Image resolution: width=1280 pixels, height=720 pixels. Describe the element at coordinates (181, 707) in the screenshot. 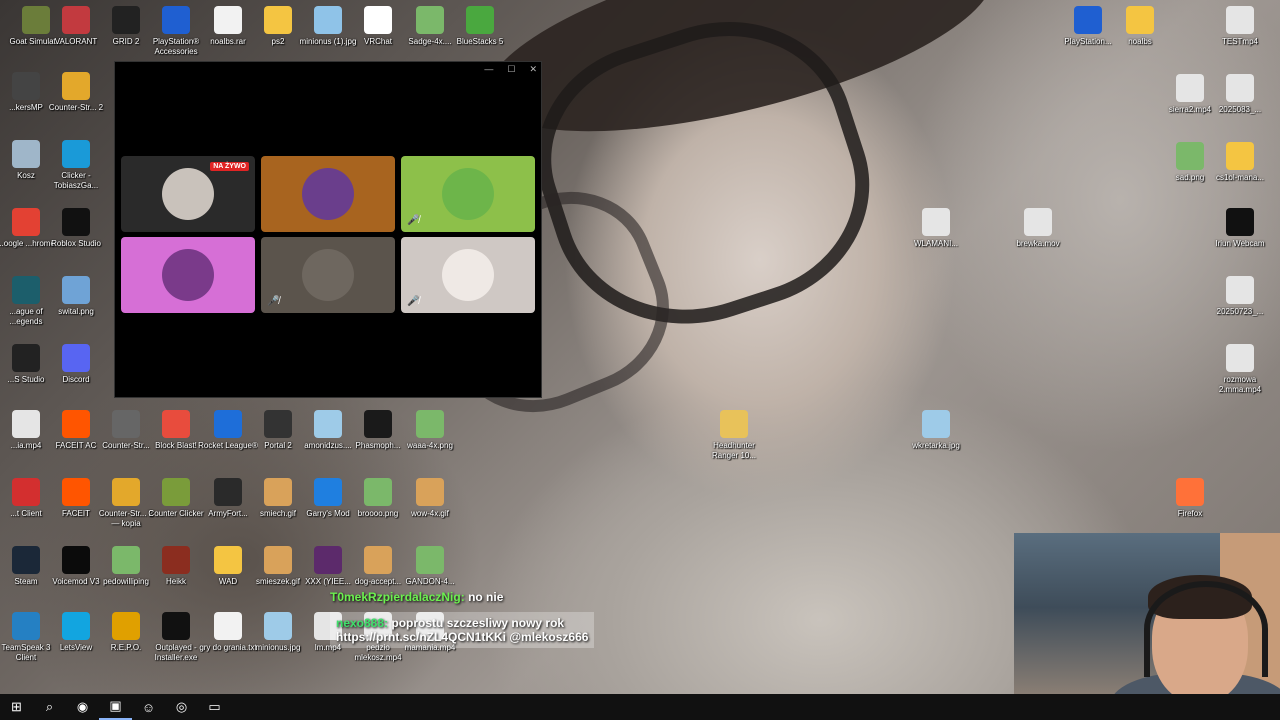

I see `obs-taskbar: ◎` at that location.